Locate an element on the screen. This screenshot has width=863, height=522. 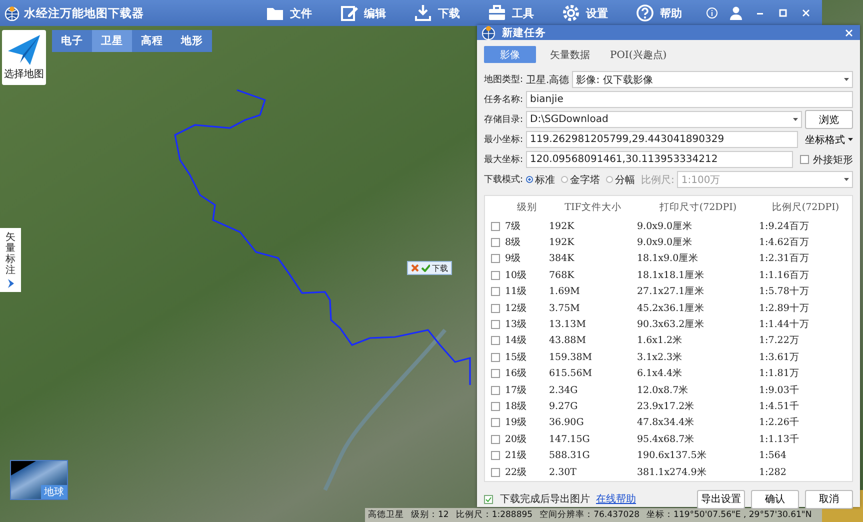
column-header: 比例尺(72DPI) is located at coordinates (805, 207).